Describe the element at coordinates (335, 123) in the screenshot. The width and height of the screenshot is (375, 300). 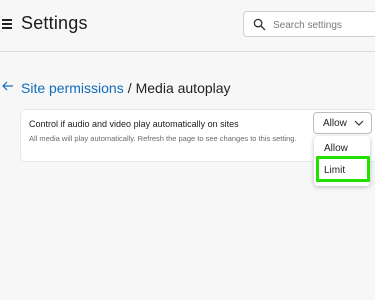
I see `autoplay-select-value: Allow` at that location.